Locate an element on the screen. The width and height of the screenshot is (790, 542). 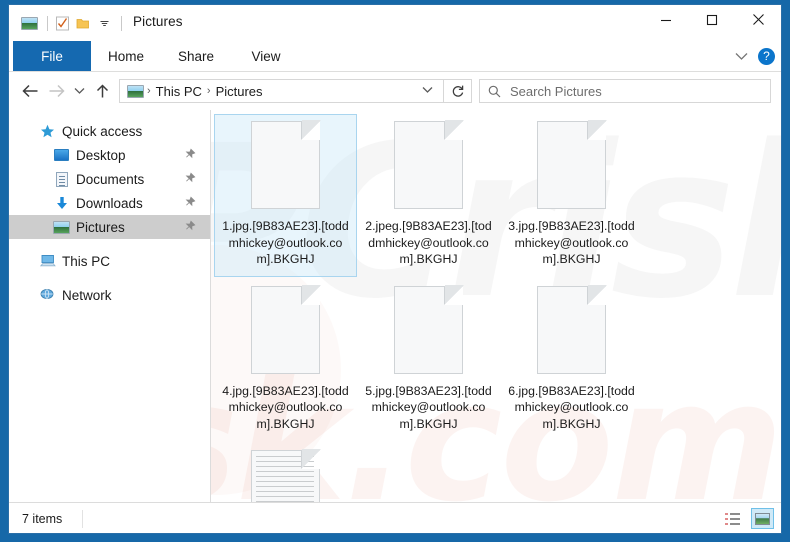
sidebar-item-desktop: Desktop is located at coordinates (109, 155).